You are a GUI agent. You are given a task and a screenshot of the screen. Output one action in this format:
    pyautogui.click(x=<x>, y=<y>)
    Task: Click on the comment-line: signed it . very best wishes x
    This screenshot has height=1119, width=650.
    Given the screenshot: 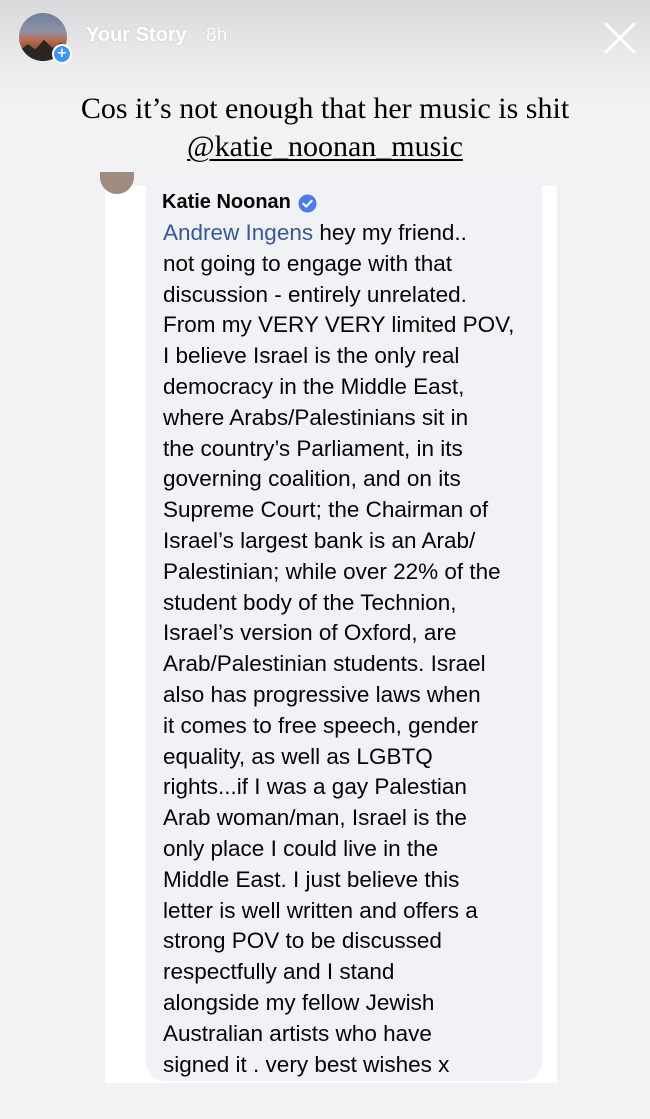 What is the action you would take?
    pyautogui.click(x=306, y=1064)
    